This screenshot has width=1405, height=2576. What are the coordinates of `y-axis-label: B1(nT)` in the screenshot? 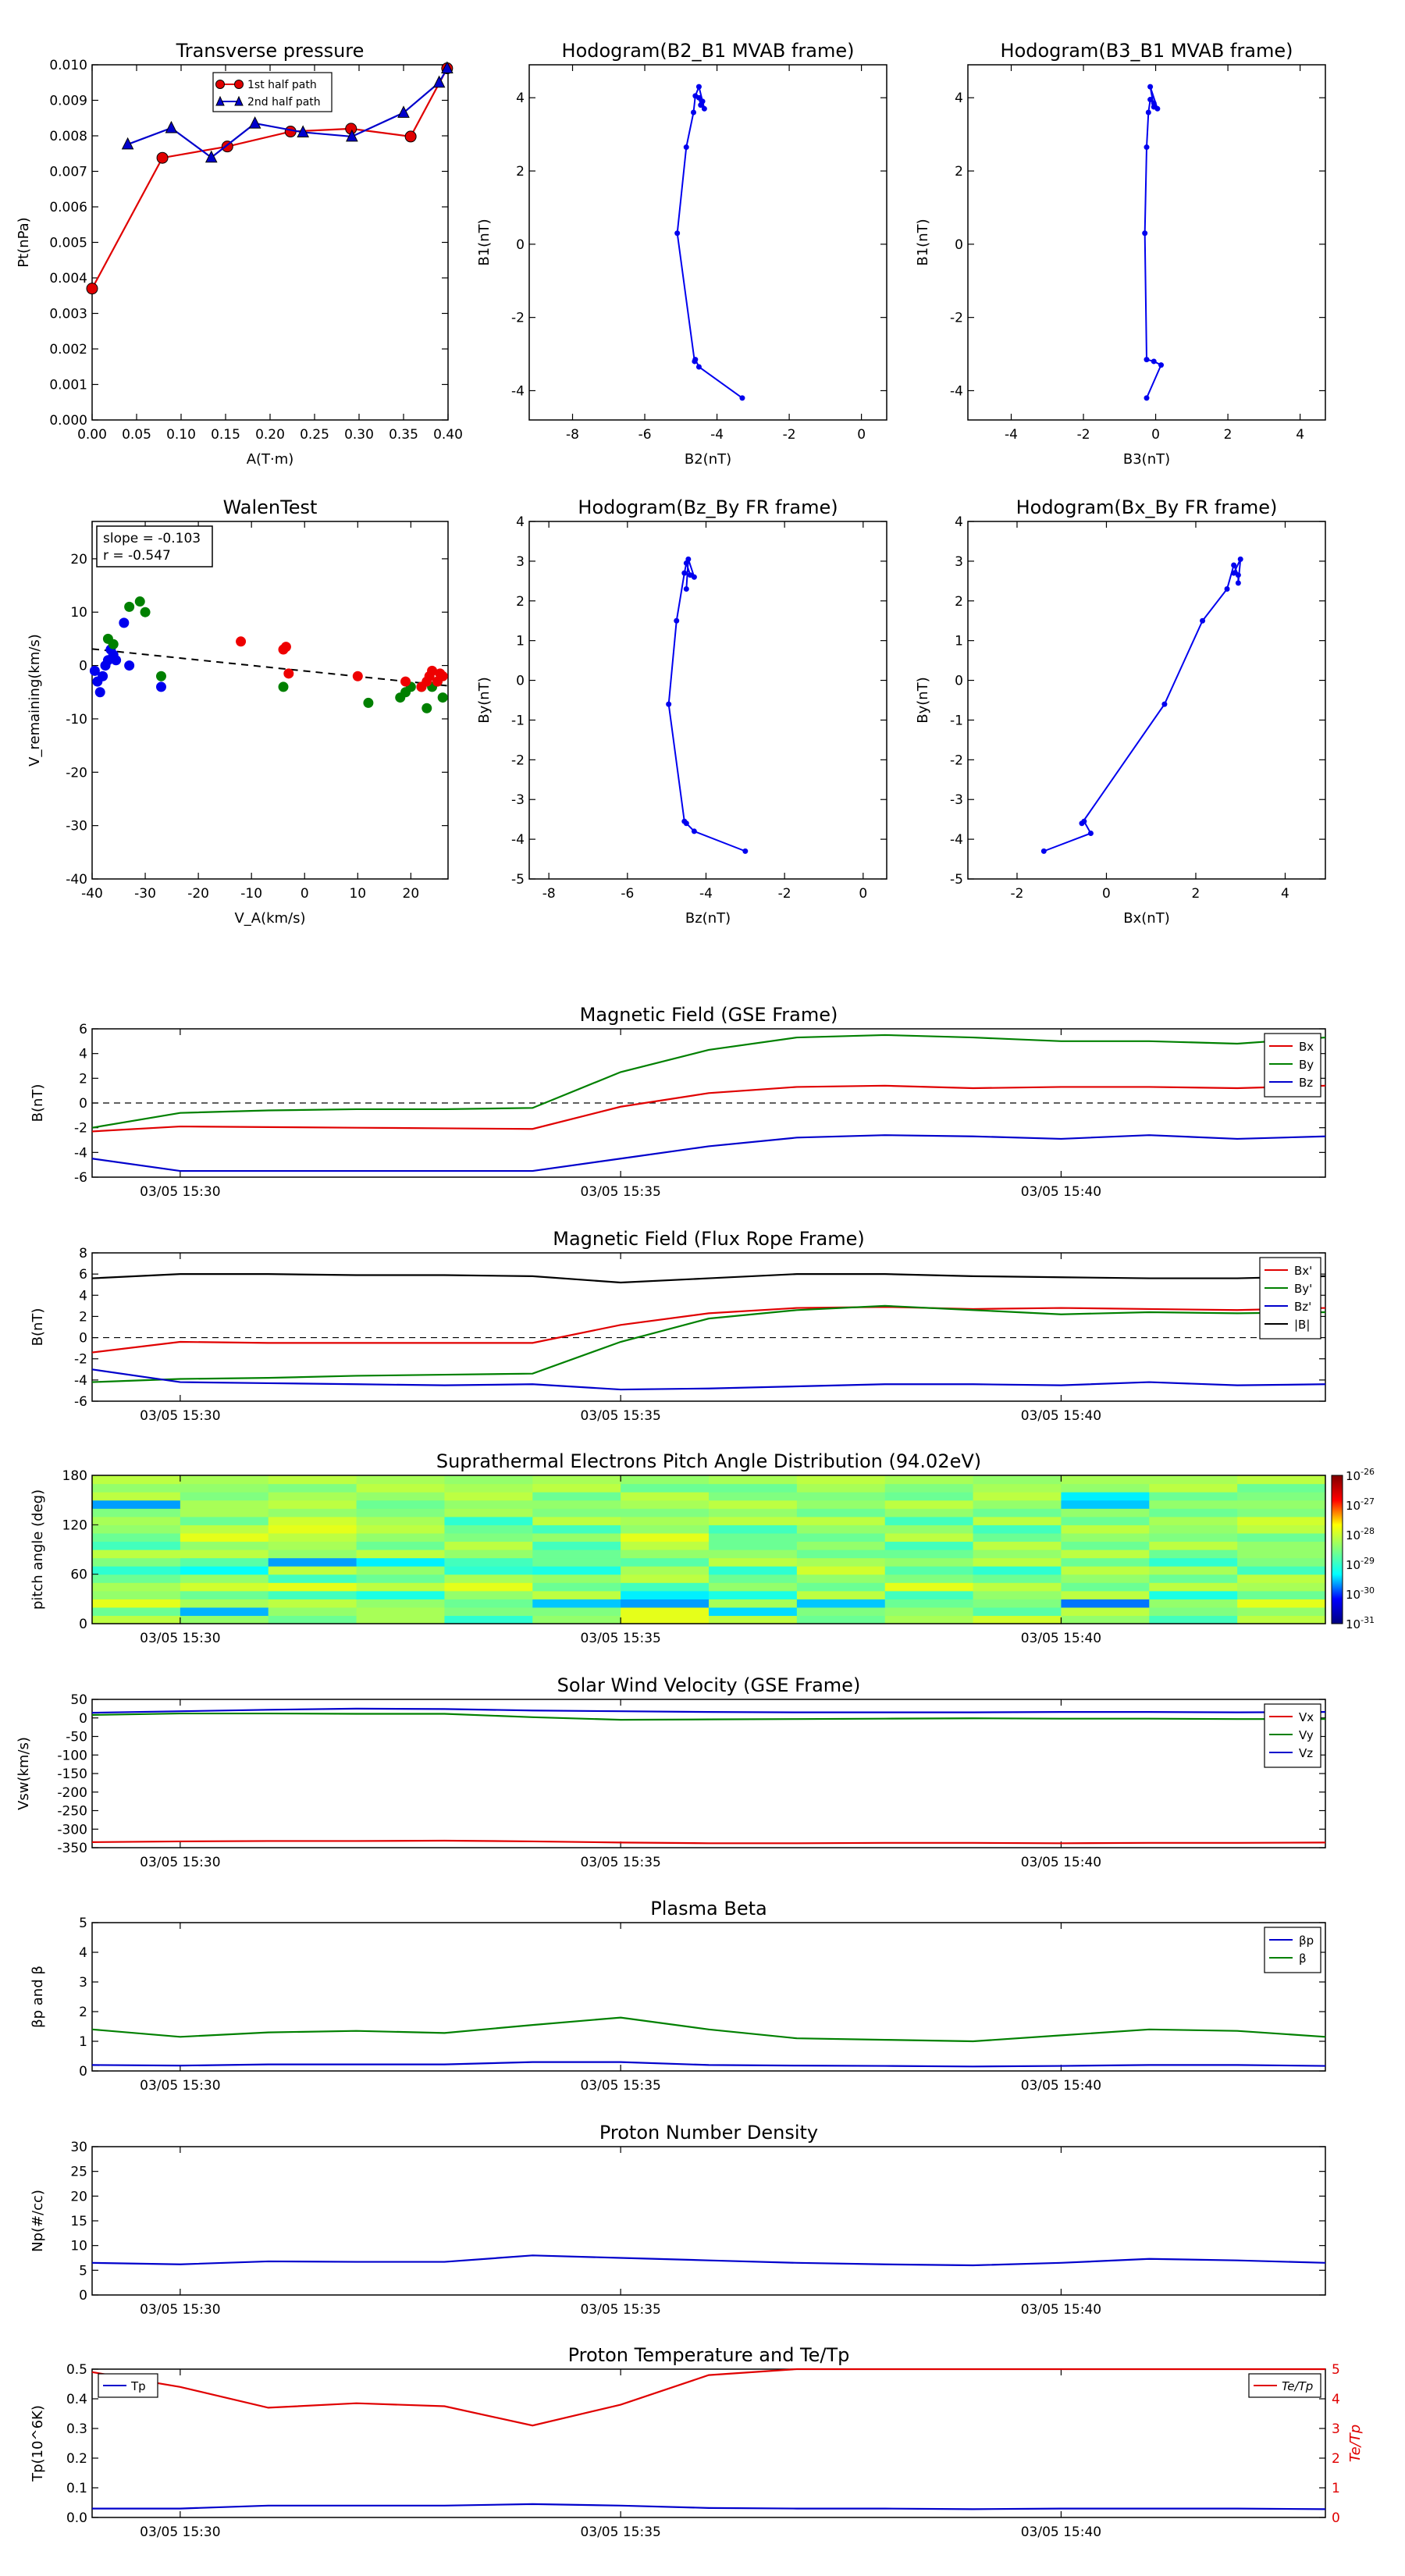 It's located at (484, 242).